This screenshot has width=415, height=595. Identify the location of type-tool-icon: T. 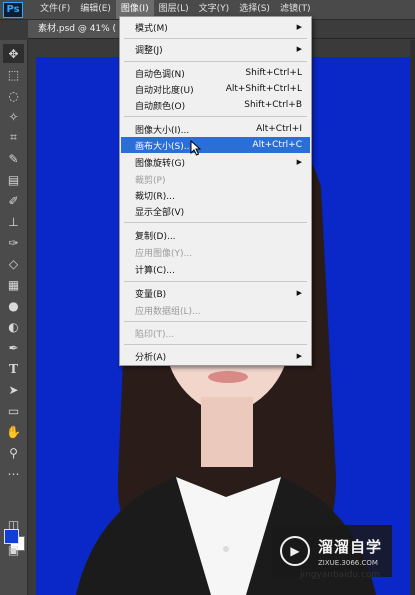
(13, 368).